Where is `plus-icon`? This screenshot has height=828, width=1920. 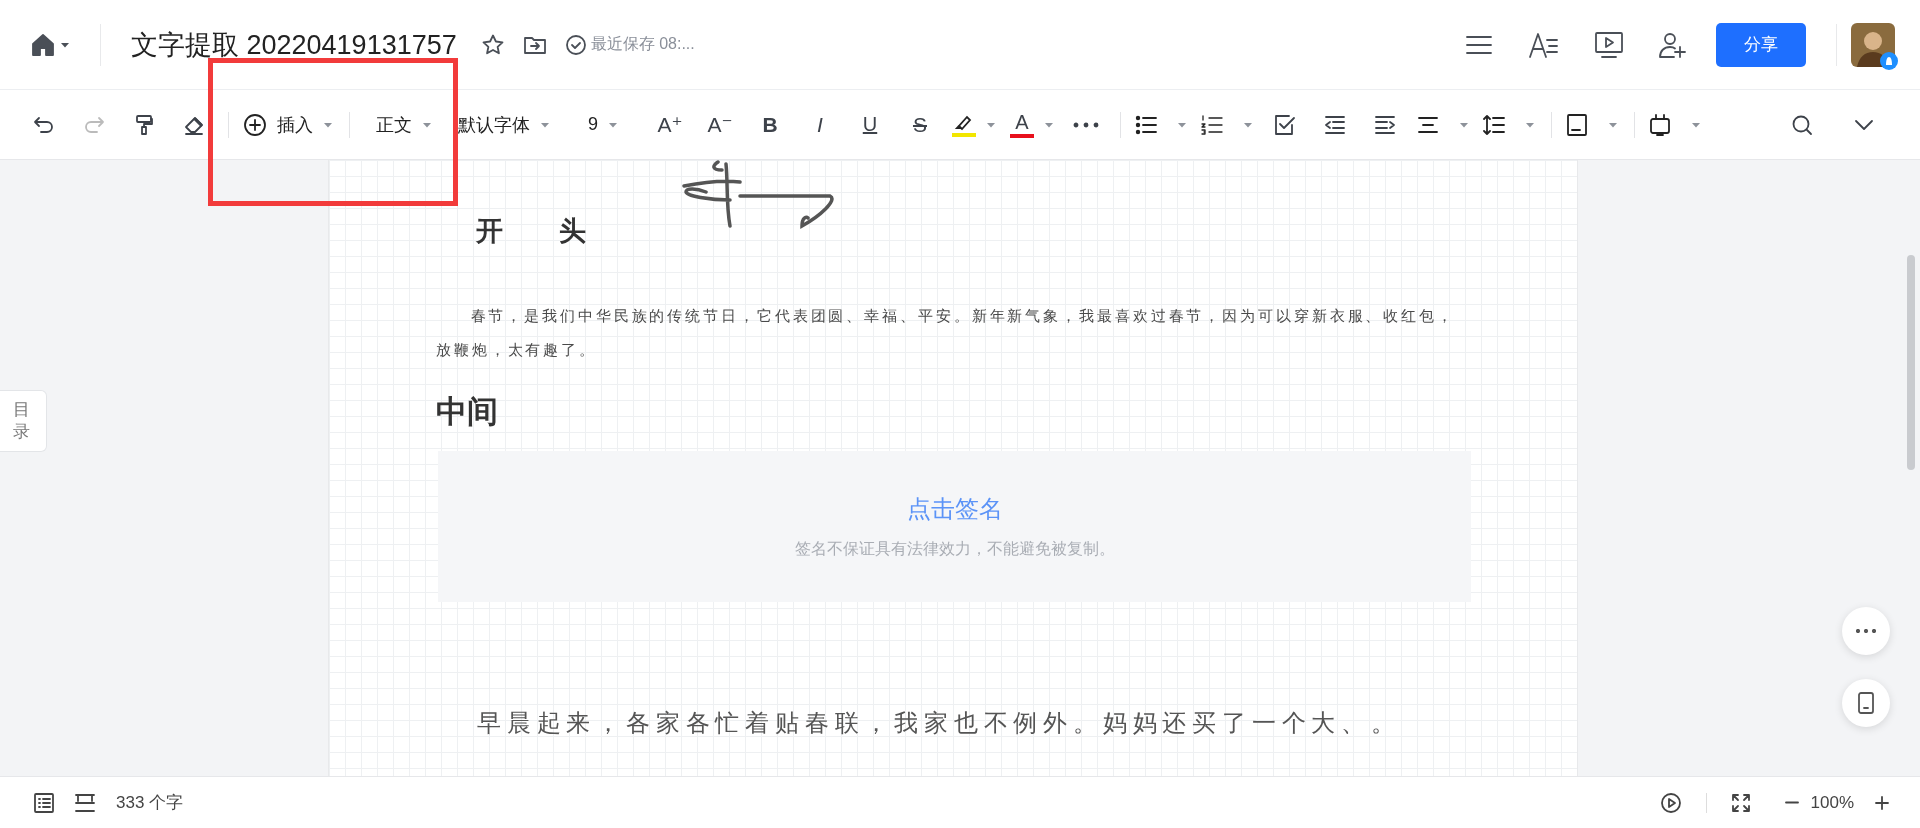 plus-icon is located at coordinates (1882, 802).